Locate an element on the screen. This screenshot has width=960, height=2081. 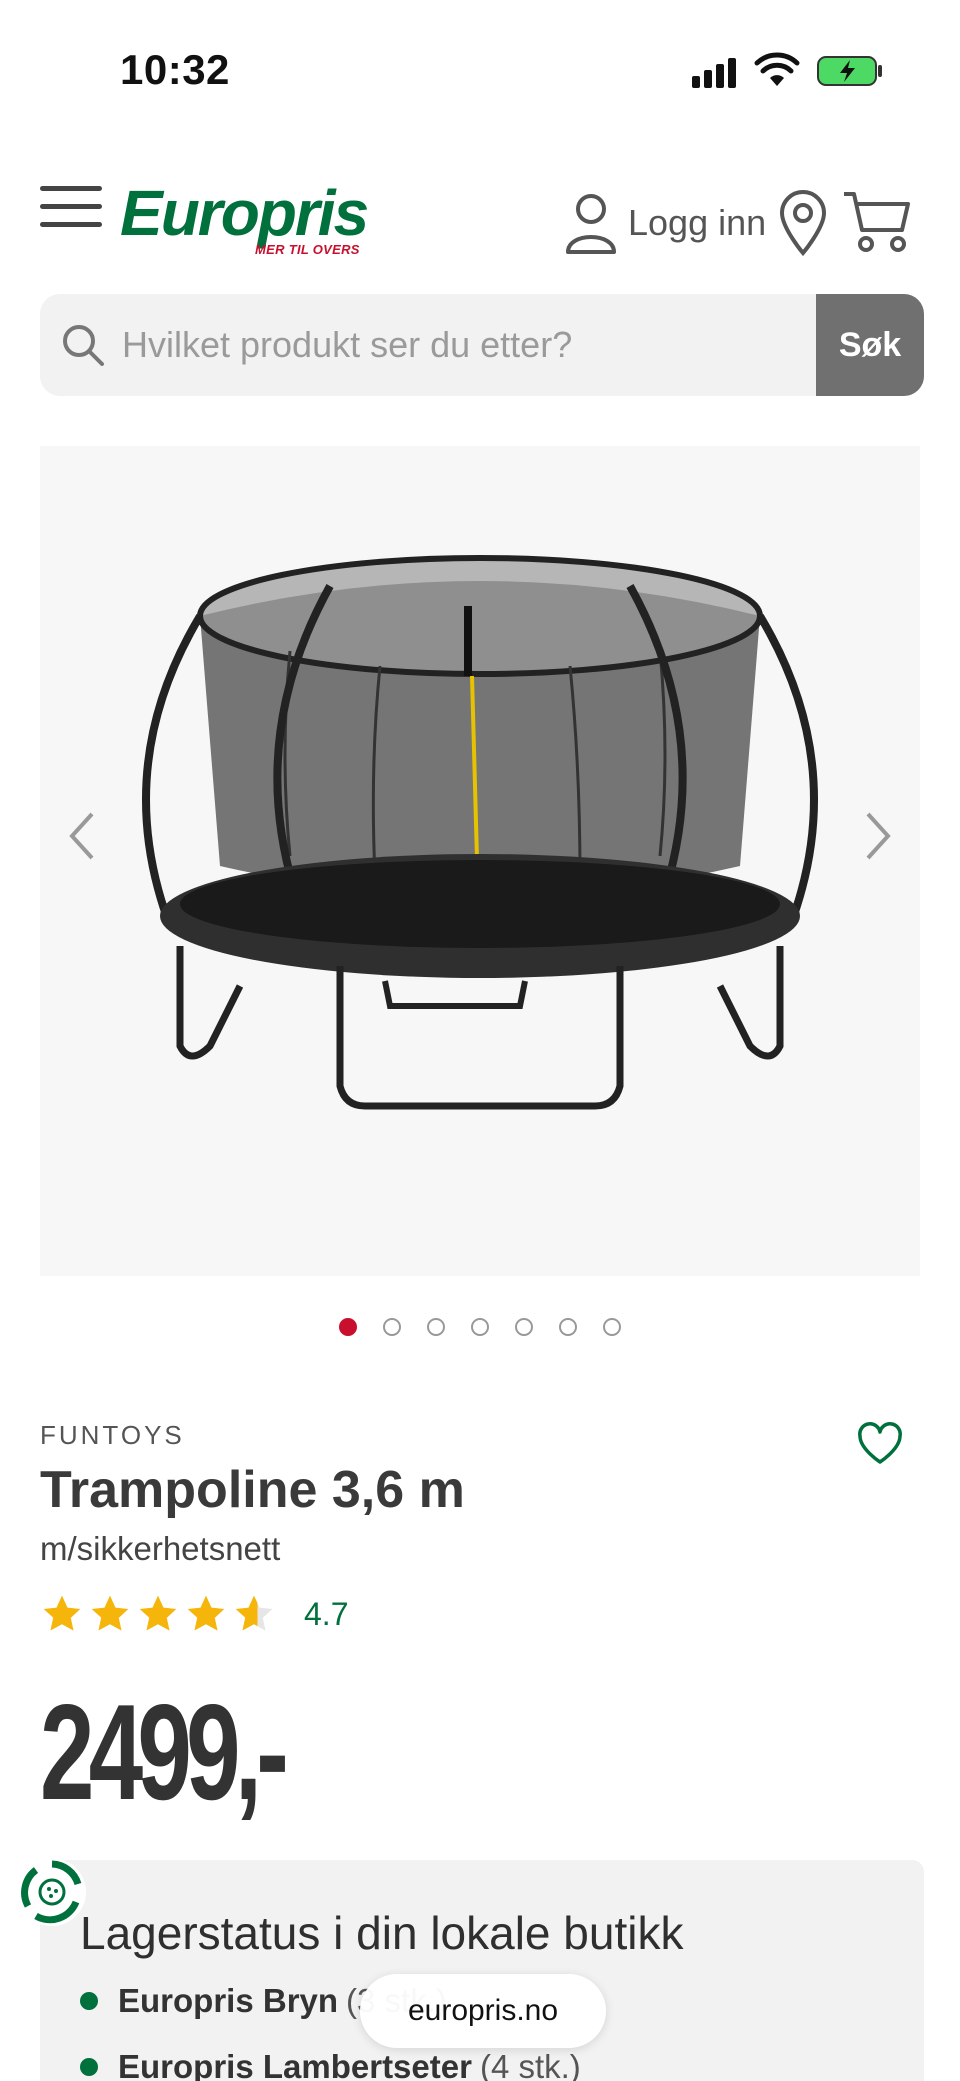
logo-wordmark: Europris is located at coordinates (244, 213).